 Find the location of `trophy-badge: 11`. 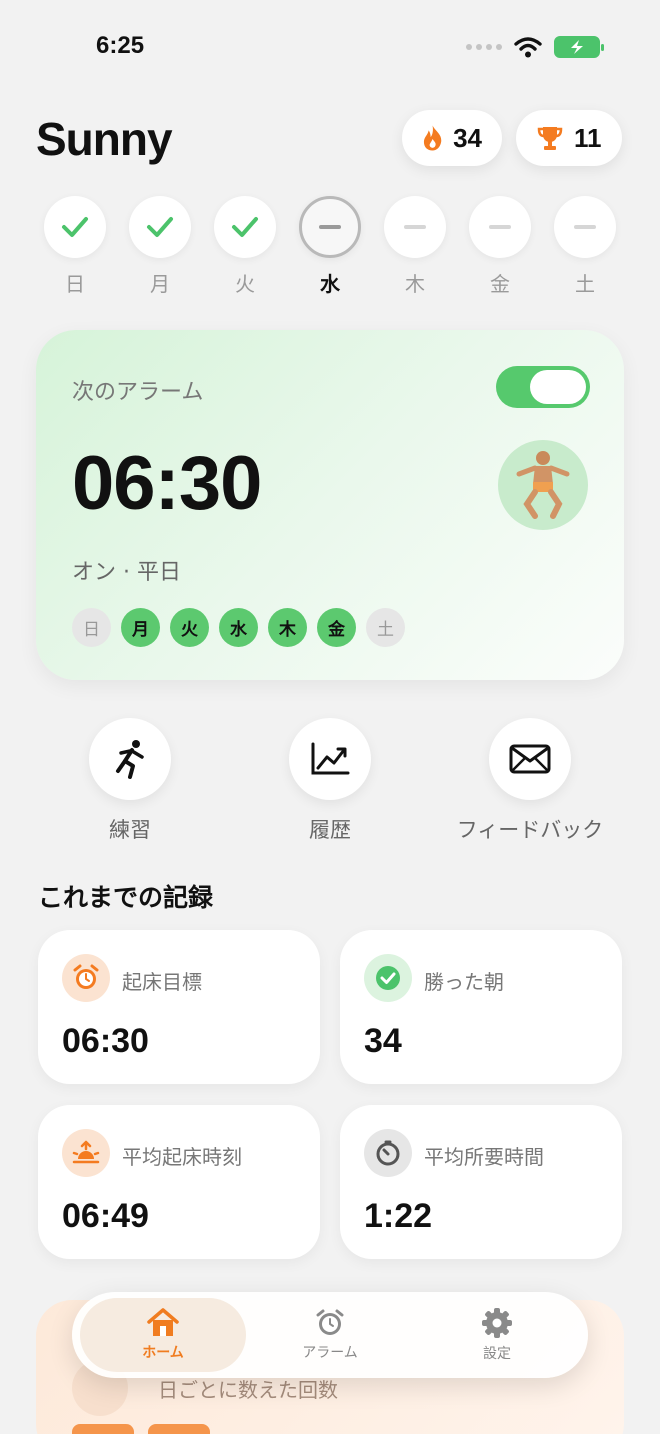

trophy-badge: 11 is located at coordinates (569, 138).